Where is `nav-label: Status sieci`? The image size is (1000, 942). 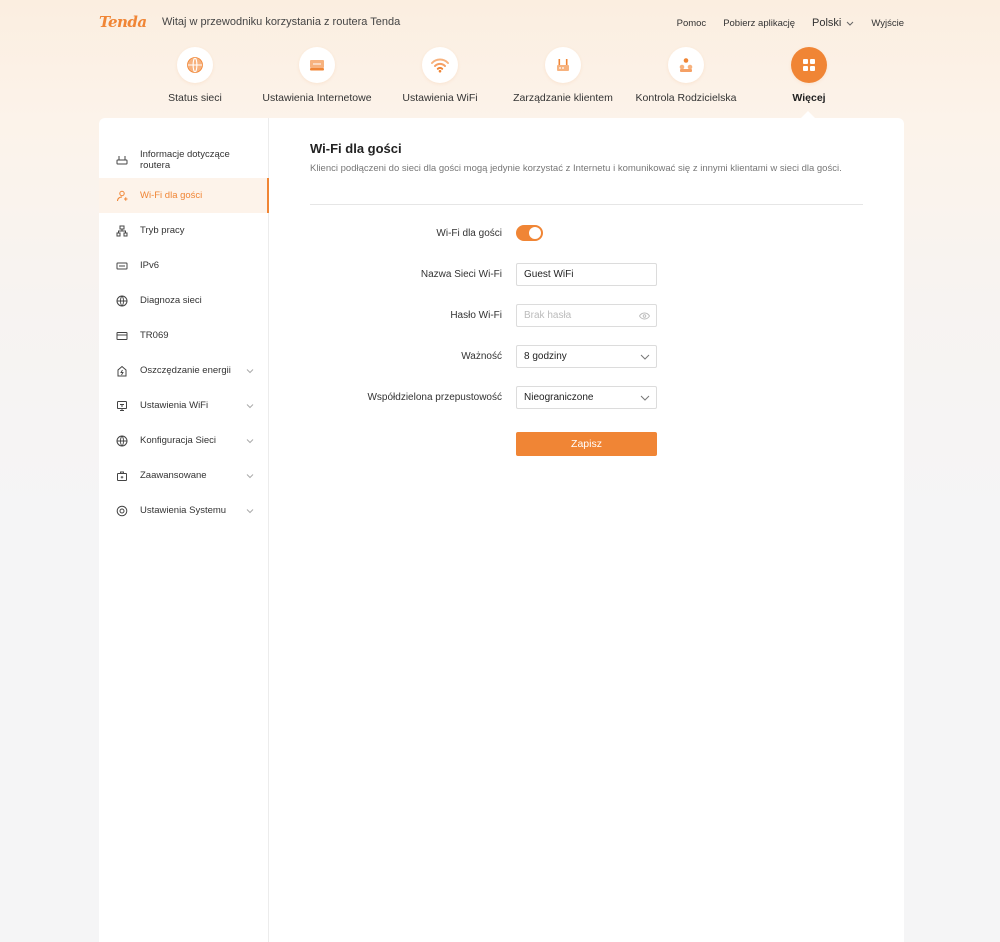
nav-label: Status sieci is located at coordinates (195, 98).